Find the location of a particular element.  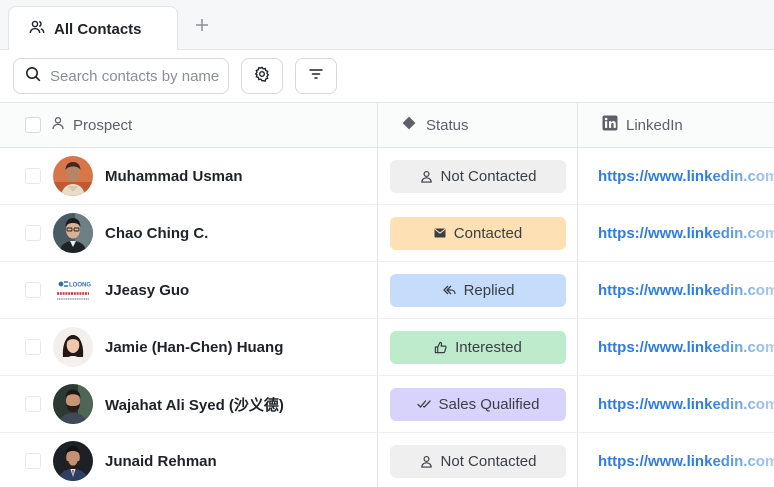

prospect-name: Chao Ching C. is located at coordinates (156, 233).